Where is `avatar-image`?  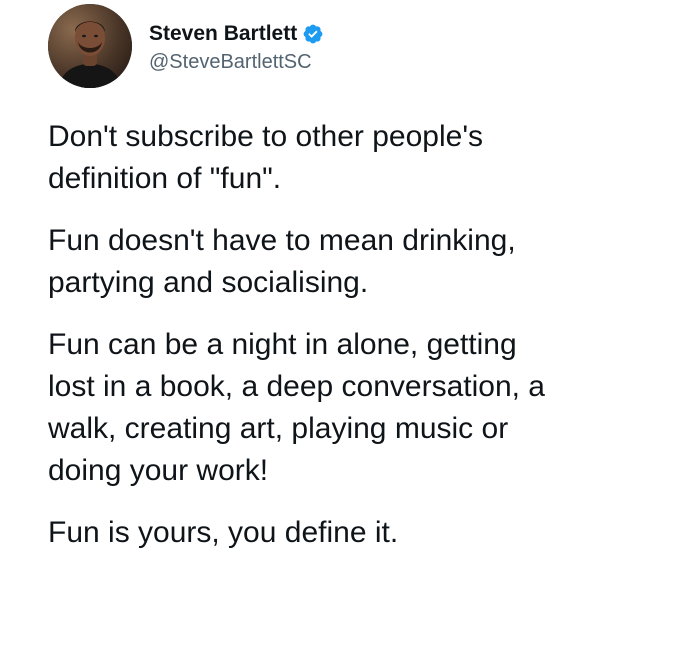
avatar-image is located at coordinates (90, 46).